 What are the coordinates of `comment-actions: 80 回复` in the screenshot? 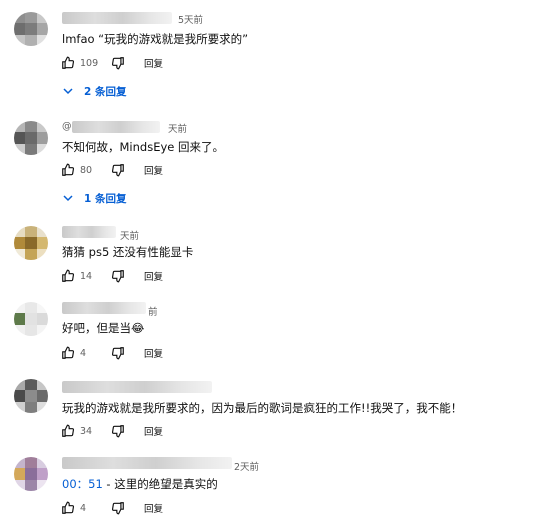 It's located at (111, 170).